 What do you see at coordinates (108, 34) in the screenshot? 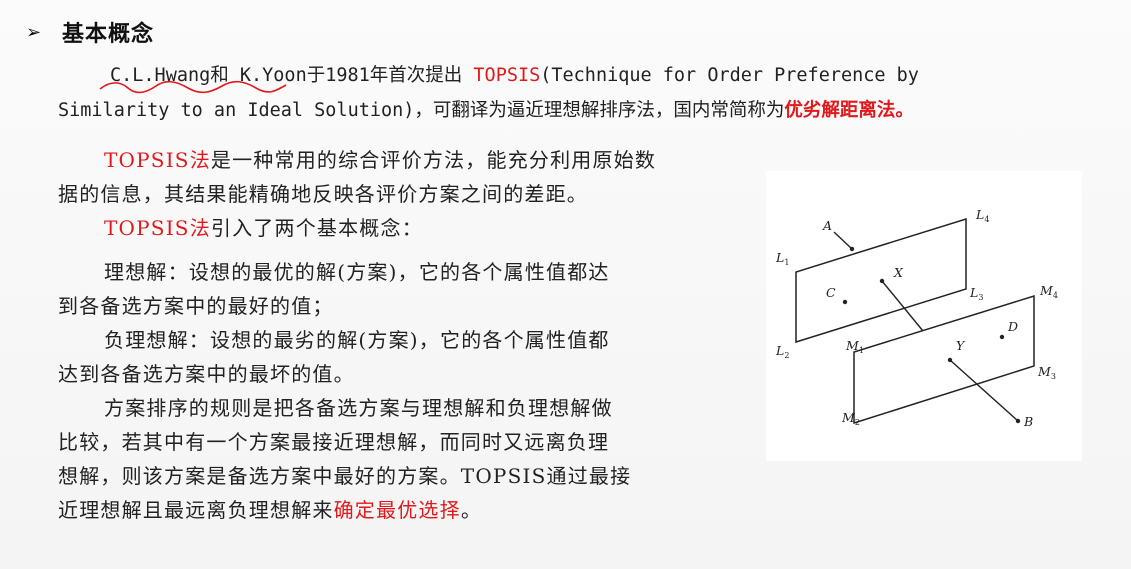
I see `slide-heading: 基本概念` at bounding box center [108, 34].